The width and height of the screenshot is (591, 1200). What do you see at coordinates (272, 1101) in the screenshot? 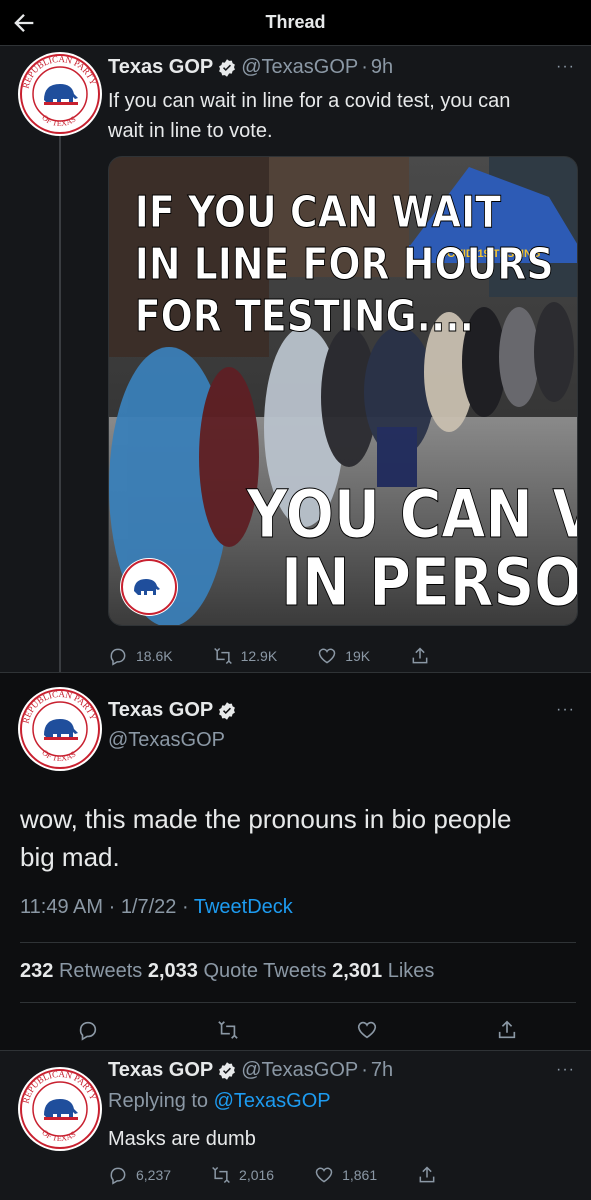
I see `replying-to-handle-link: @TexasGOP` at bounding box center [272, 1101].